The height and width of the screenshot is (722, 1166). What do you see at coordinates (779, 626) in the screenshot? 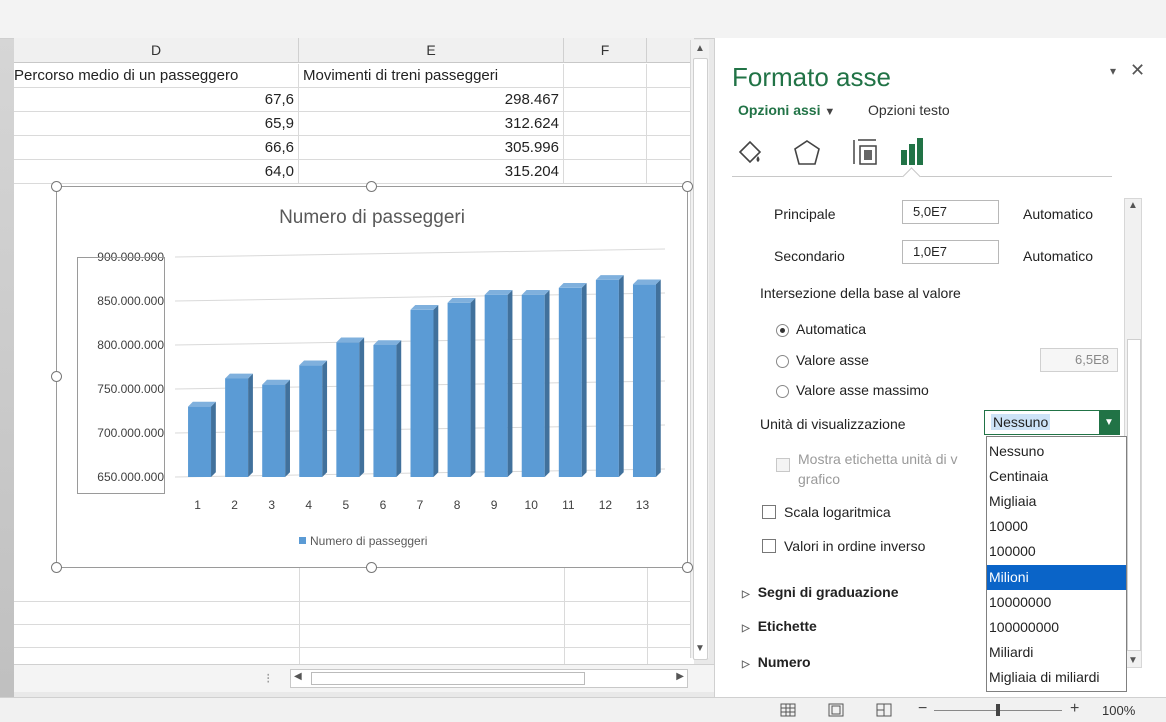
I see `section-labels: ▷ Etichette` at bounding box center [779, 626].